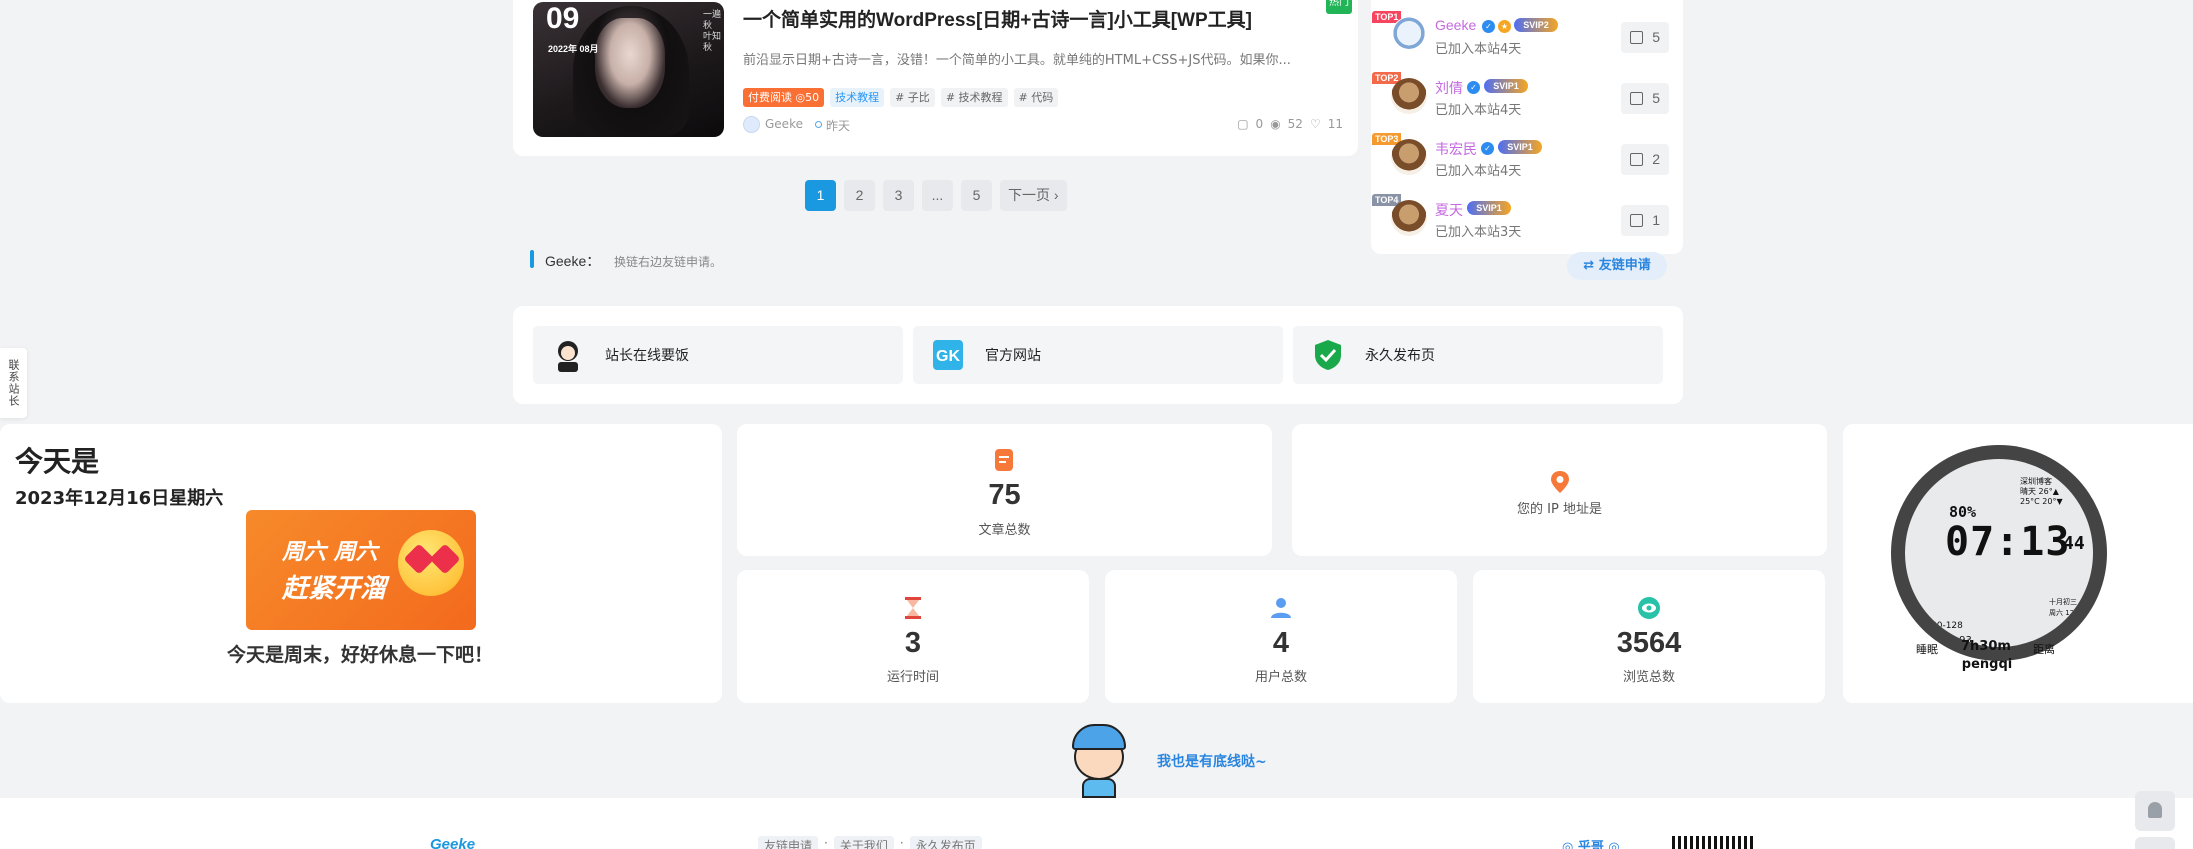 The width and height of the screenshot is (2193, 849). I want to click on paid-tag: 付费阅读 ◎50, so click(784, 97).